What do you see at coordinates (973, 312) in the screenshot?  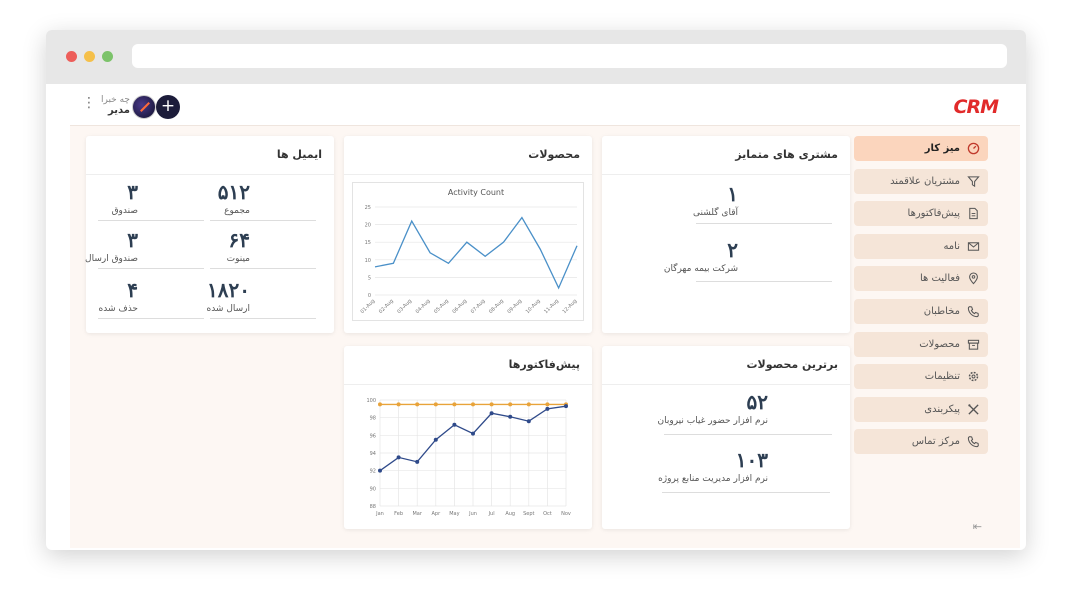 I see `phone-icon` at bounding box center [973, 312].